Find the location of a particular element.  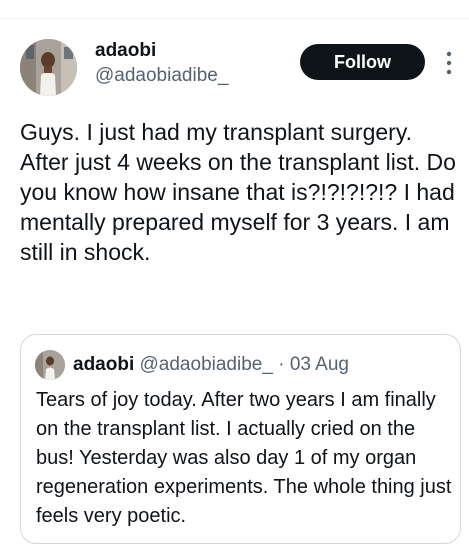

author-display-name: adaobi is located at coordinates (161, 51).